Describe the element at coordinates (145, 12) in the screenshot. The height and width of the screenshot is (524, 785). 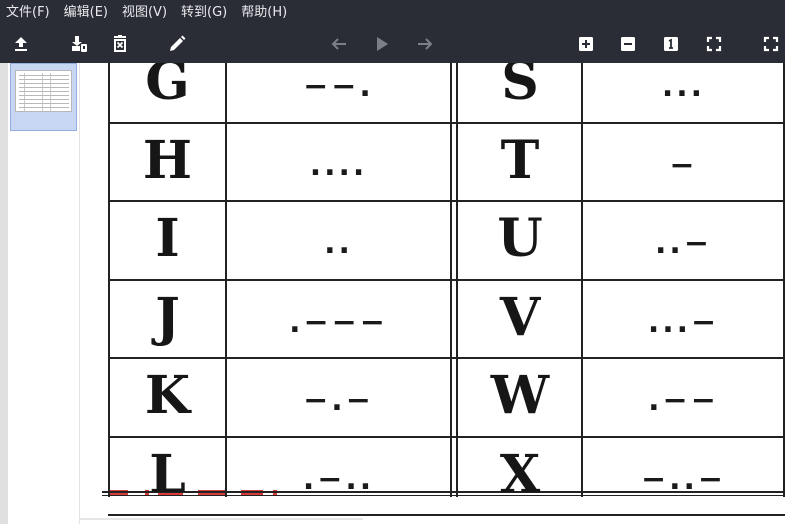
I see `menu-view: 视图(V)` at that location.